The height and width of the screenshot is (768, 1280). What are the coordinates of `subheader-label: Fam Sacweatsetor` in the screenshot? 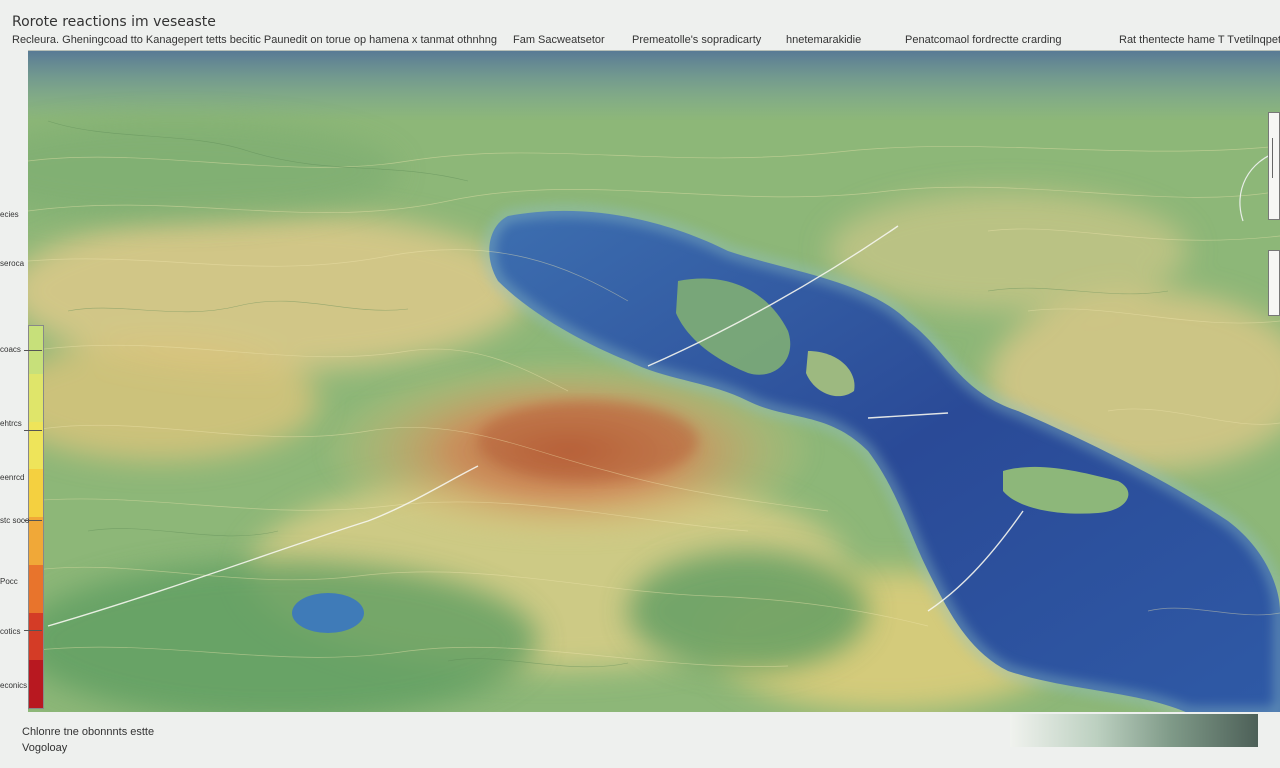 It's located at (559, 40).